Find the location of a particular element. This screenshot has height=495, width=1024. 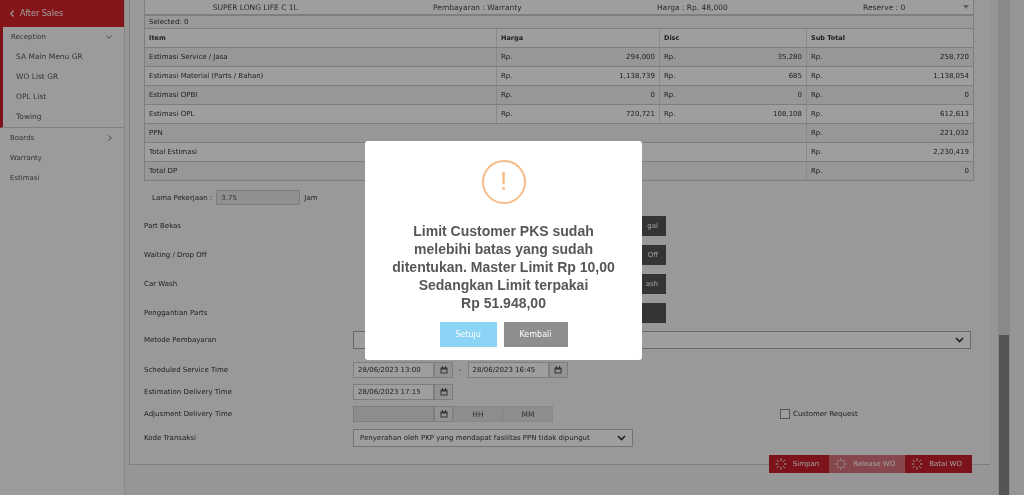

header-title: After Sales is located at coordinates (42, 13).